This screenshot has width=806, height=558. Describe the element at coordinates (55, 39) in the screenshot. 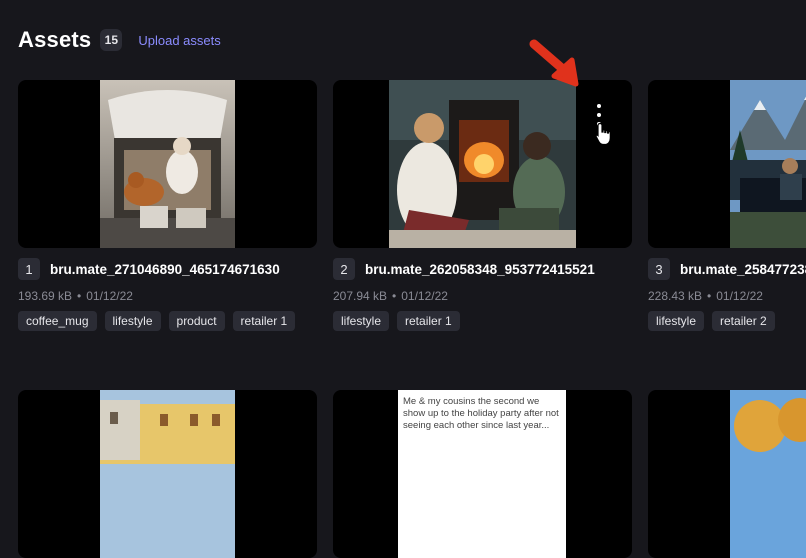

I see `page-title: Assets` at that location.